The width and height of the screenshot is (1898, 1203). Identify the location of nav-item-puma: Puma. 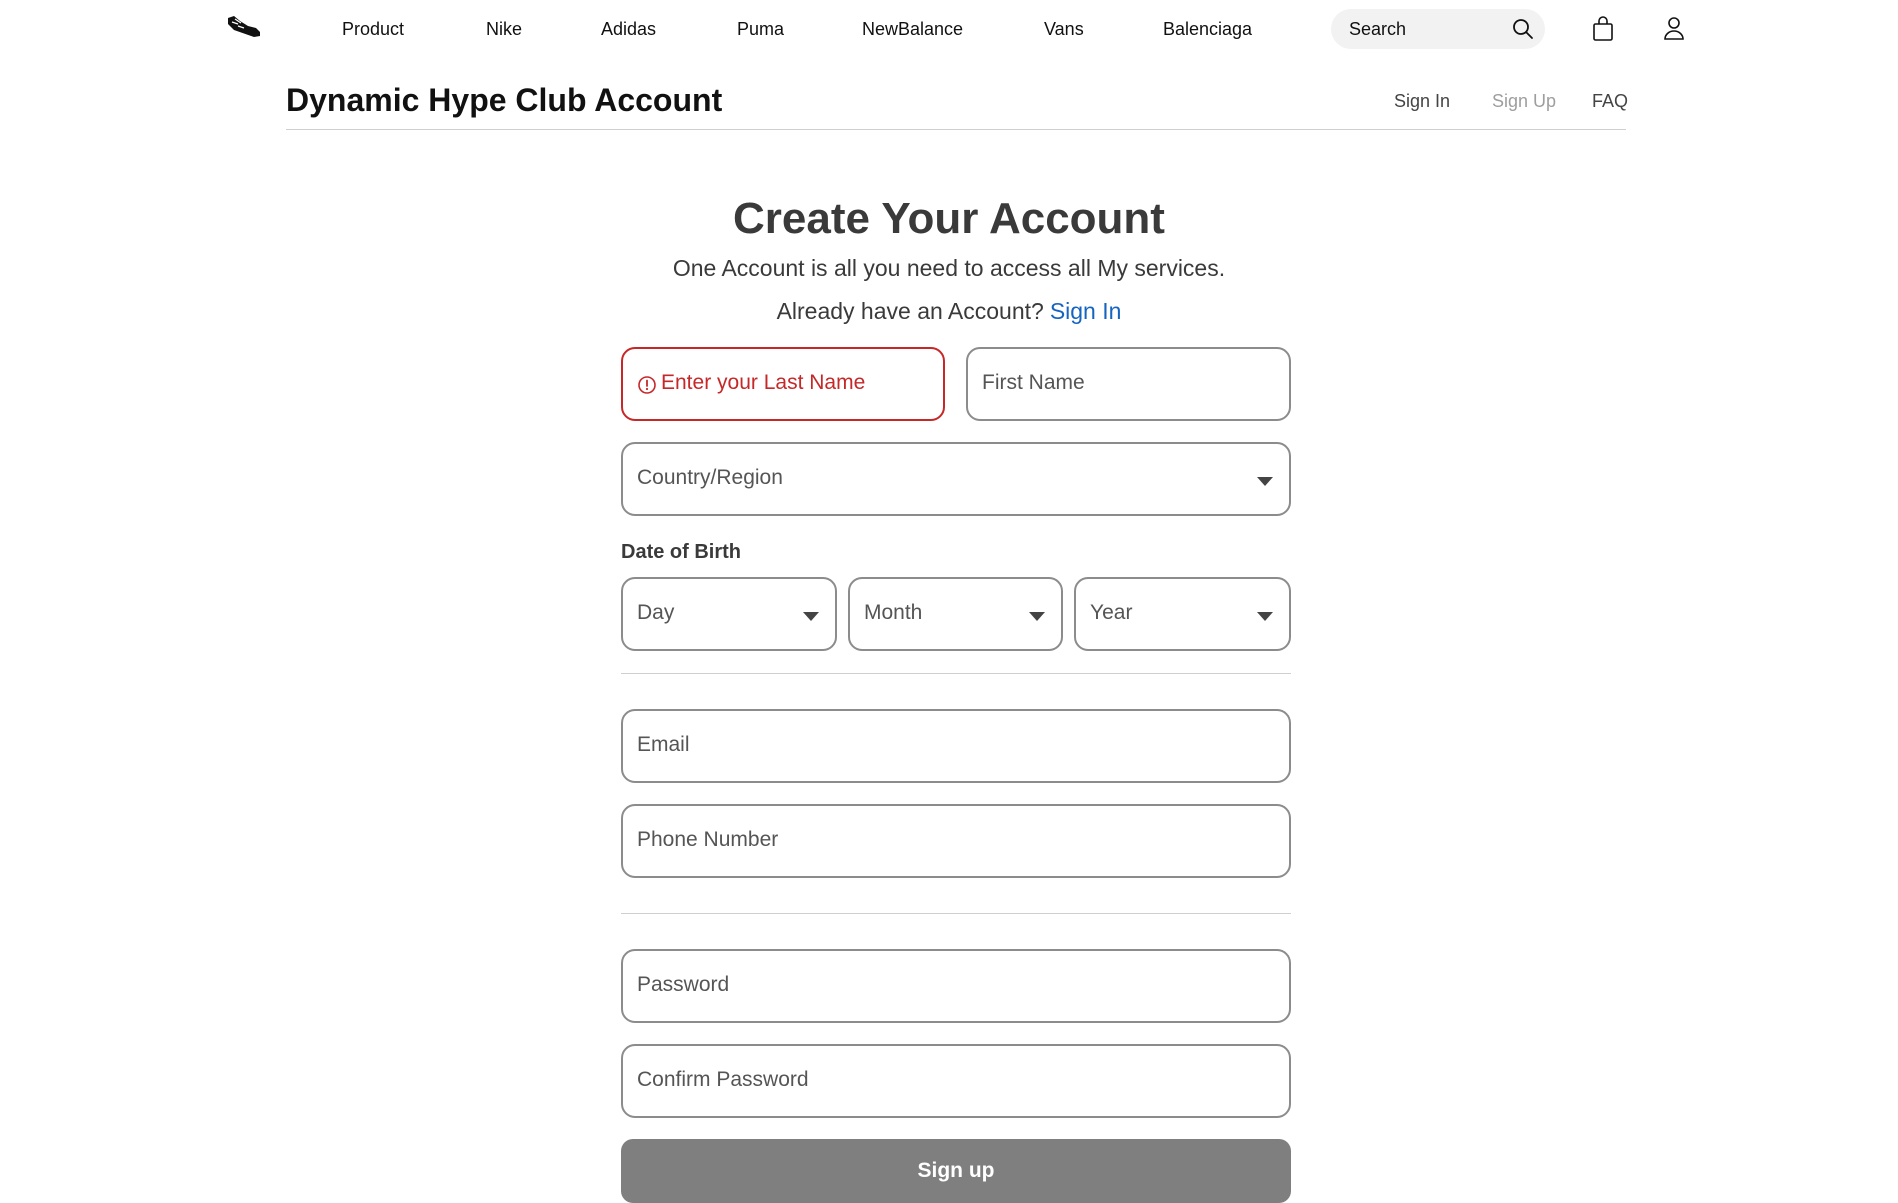
(760, 29).